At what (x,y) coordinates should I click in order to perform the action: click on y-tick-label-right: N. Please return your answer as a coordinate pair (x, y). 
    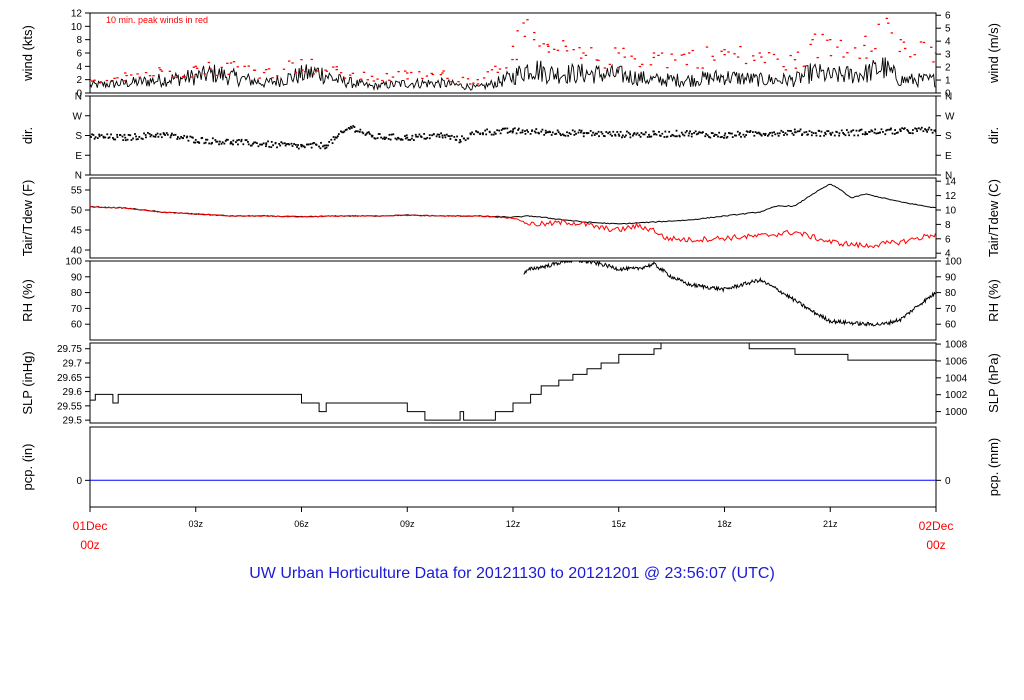
    Looking at the image, I should click on (948, 97).